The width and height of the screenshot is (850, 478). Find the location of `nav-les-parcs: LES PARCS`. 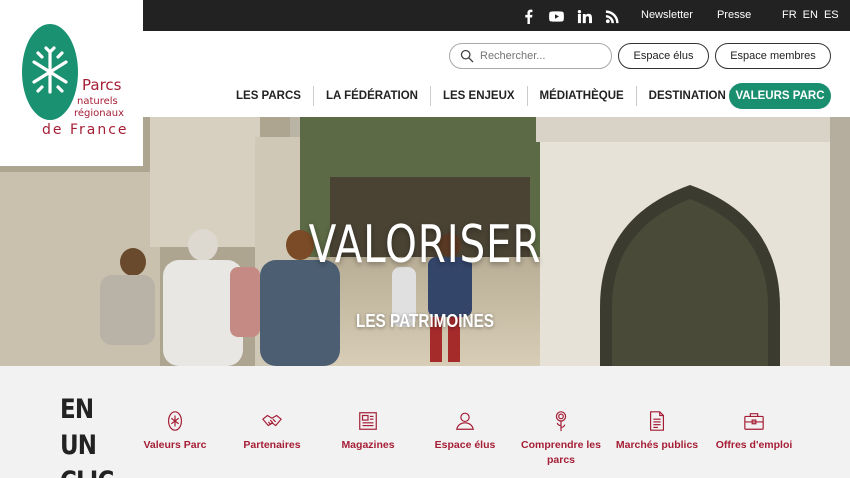

nav-les-parcs: LES PARCS is located at coordinates (269, 96).